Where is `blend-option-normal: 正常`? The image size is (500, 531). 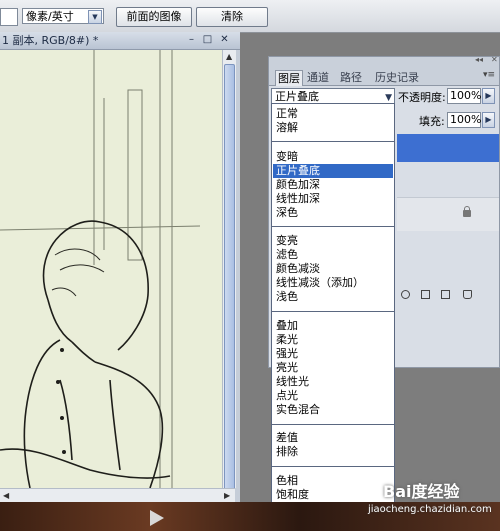 blend-option-normal: 正常 is located at coordinates (287, 114).